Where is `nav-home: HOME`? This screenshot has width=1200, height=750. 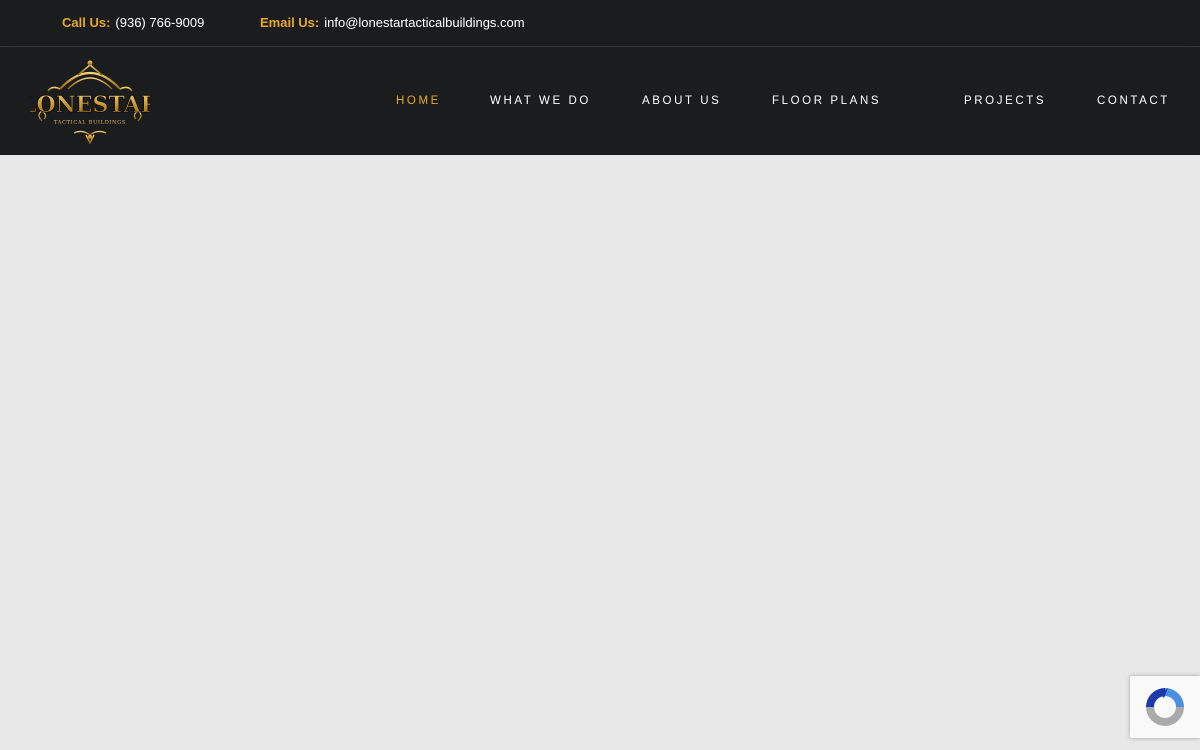 nav-home: HOME is located at coordinates (418, 101).